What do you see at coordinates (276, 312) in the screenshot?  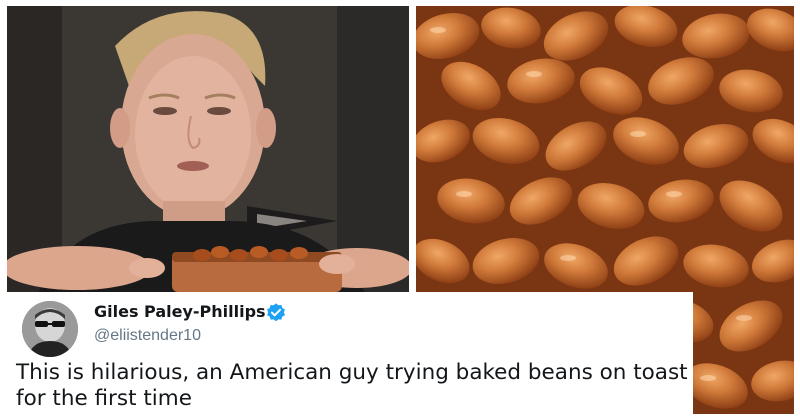 I see `verified-badge-icon` at bounding box center [276, 312].